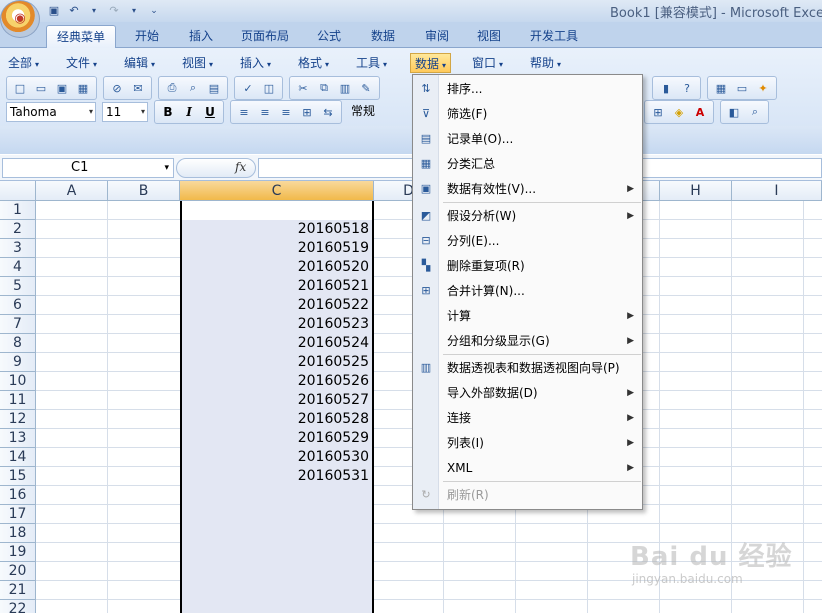 The height and width of the screenshot is (613, 822). Describe the element at coordinates (777, 191) in the screenshot. I see `column-header-i: I` at that location.